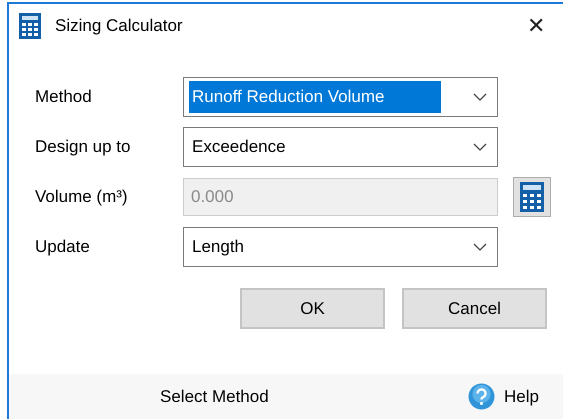  I want to click on status-message: Select Method, so click(214, 397).